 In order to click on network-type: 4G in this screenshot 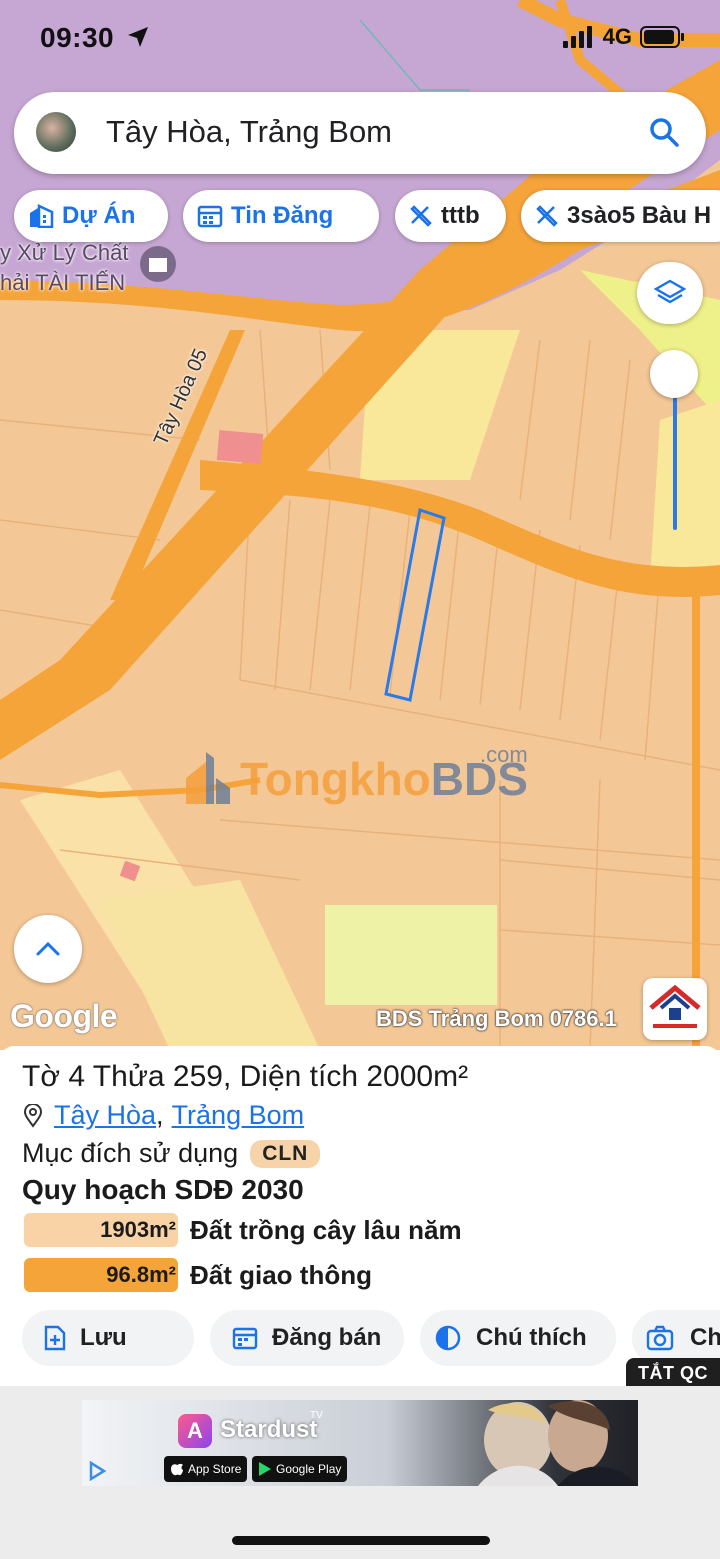, I will do `click(617, 36)`.